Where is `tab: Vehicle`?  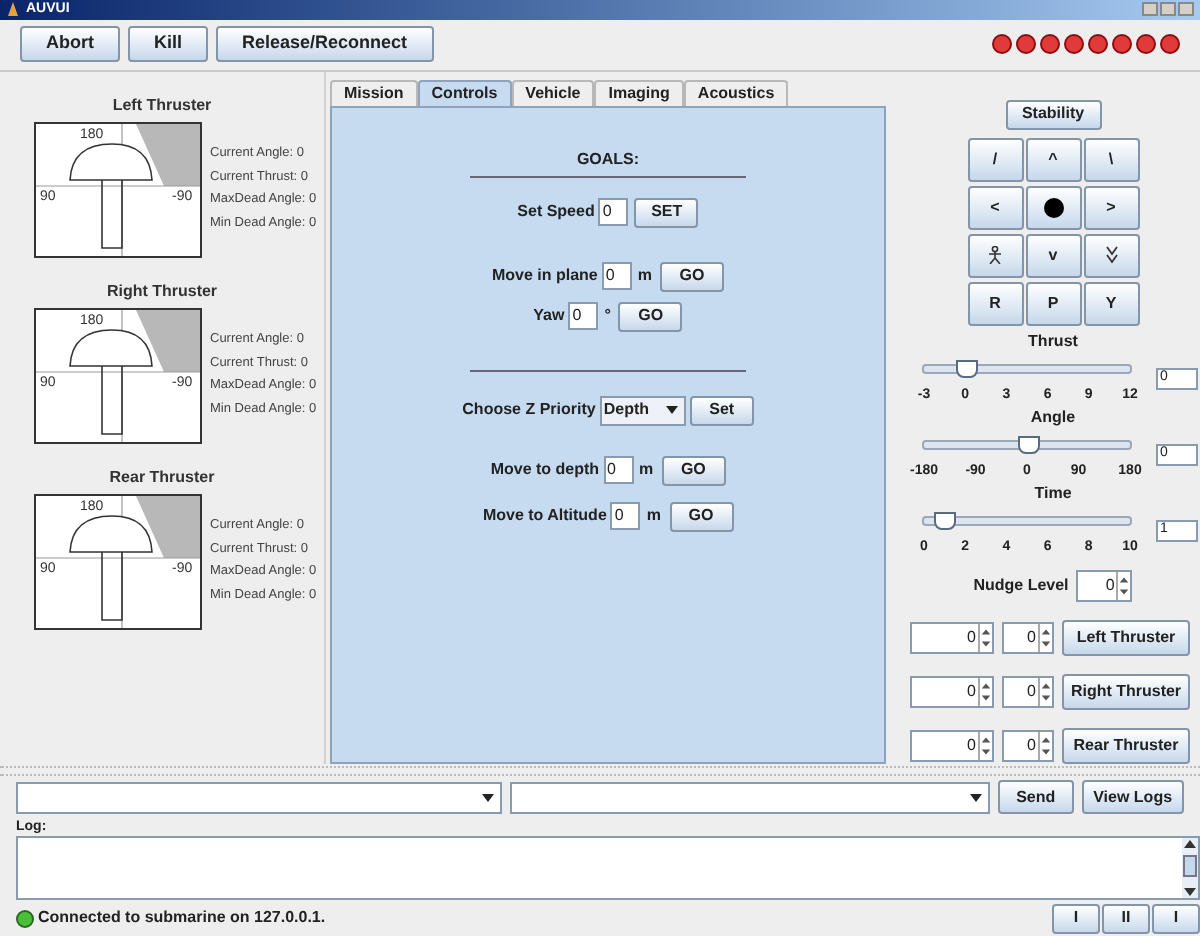 tab: Vehicle is located at coordinates (553, 92).